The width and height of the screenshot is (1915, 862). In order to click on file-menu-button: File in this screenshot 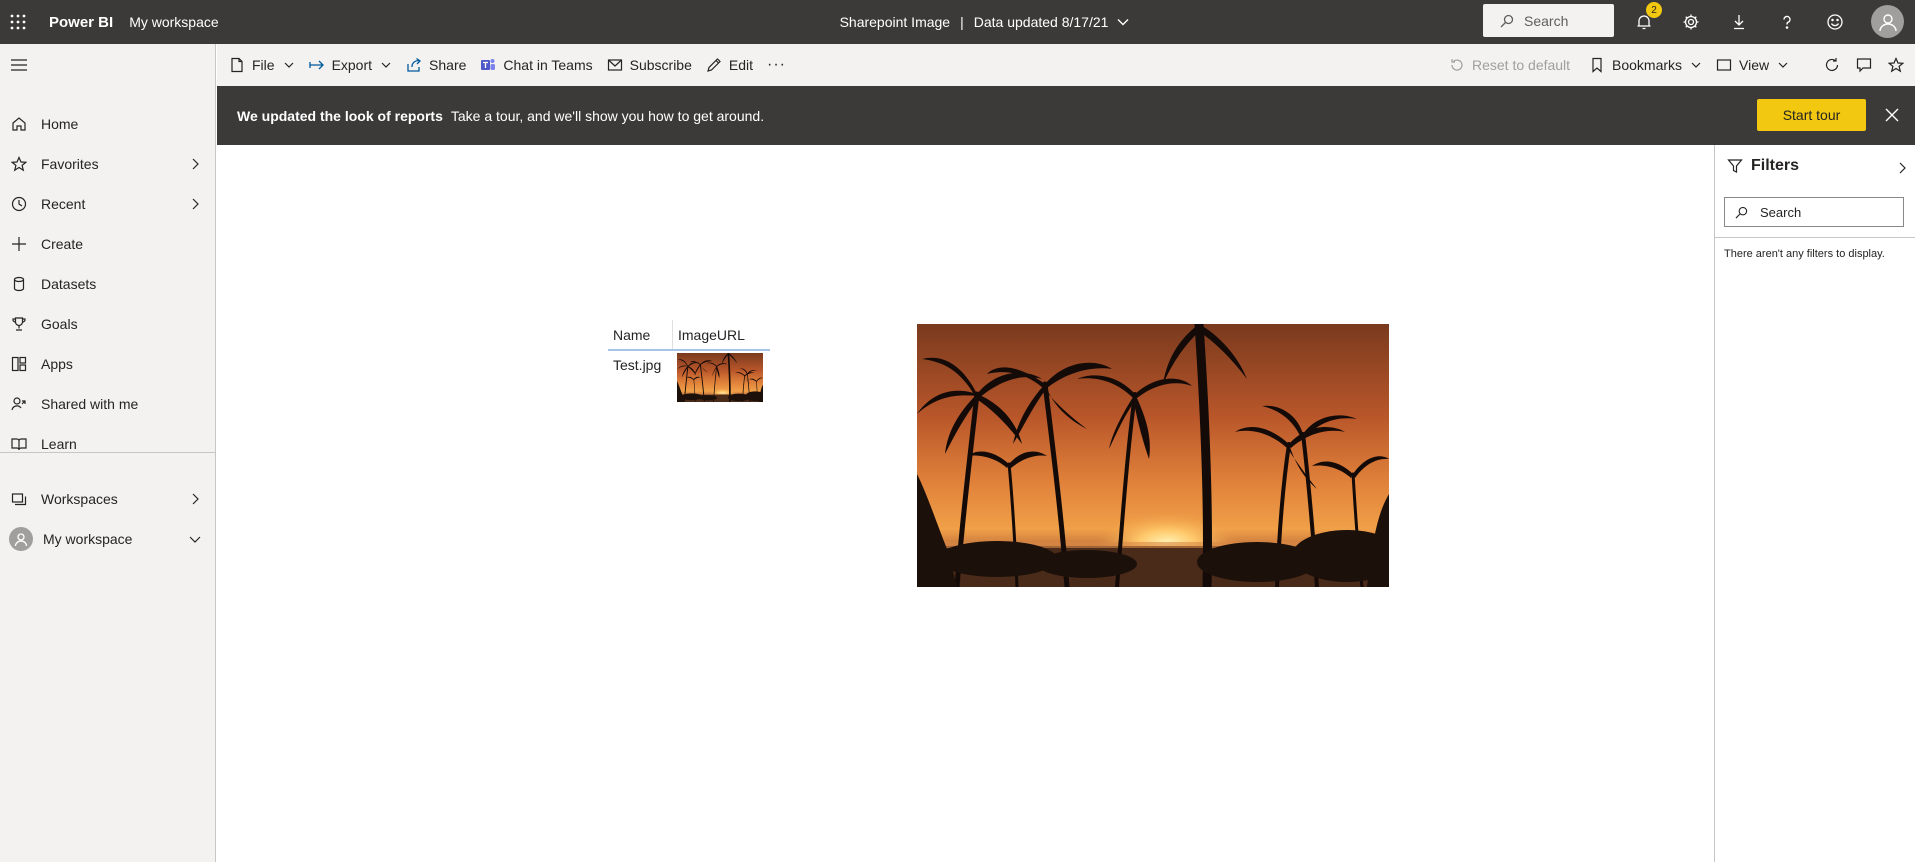, I will do `click(262, 65)`.